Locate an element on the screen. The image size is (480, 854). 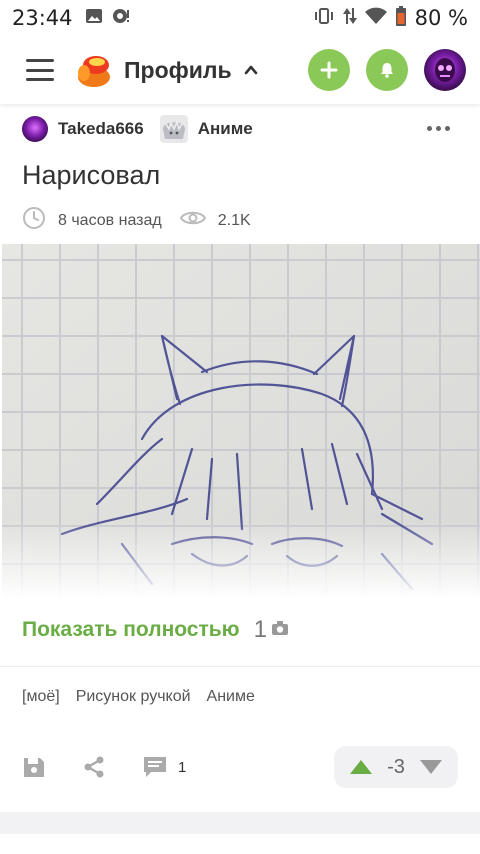
notifications-button is located at coordinates (387, 70).